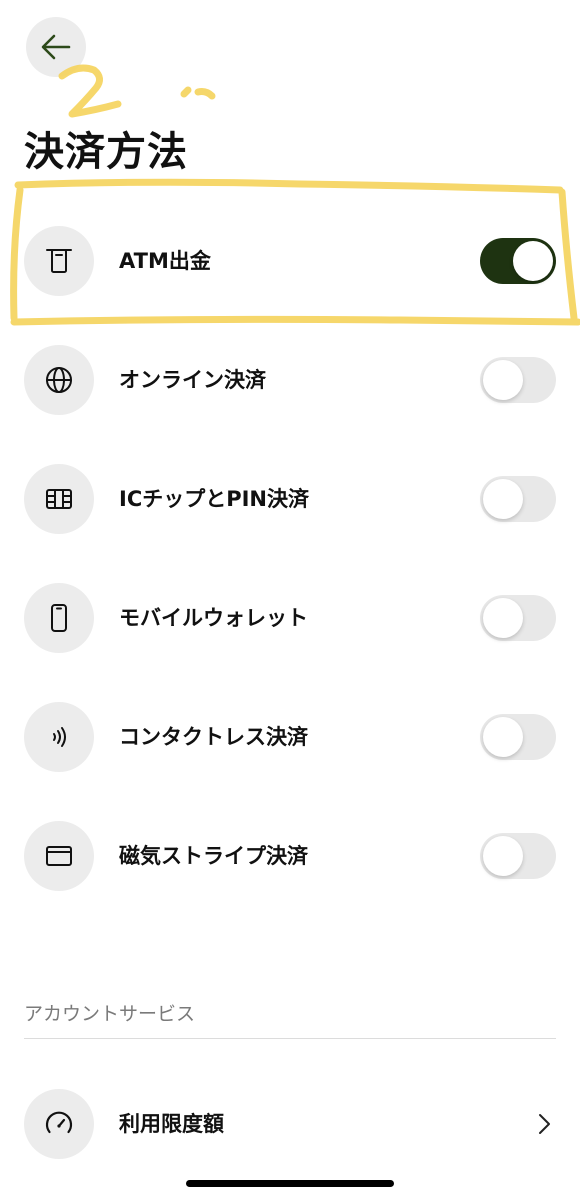 The image size is (580, 1200). I want to click on smartphone-icon, so click(59, 618).